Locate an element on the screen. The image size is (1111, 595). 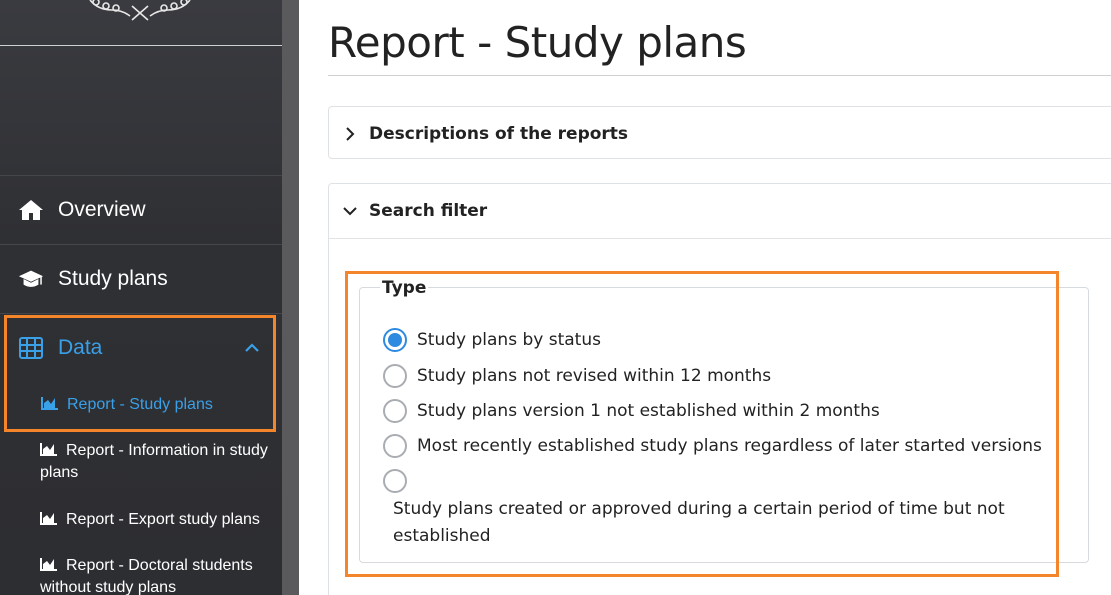
subnav-report-information: Report - Information in study plans is located at coordinates (155, 462).